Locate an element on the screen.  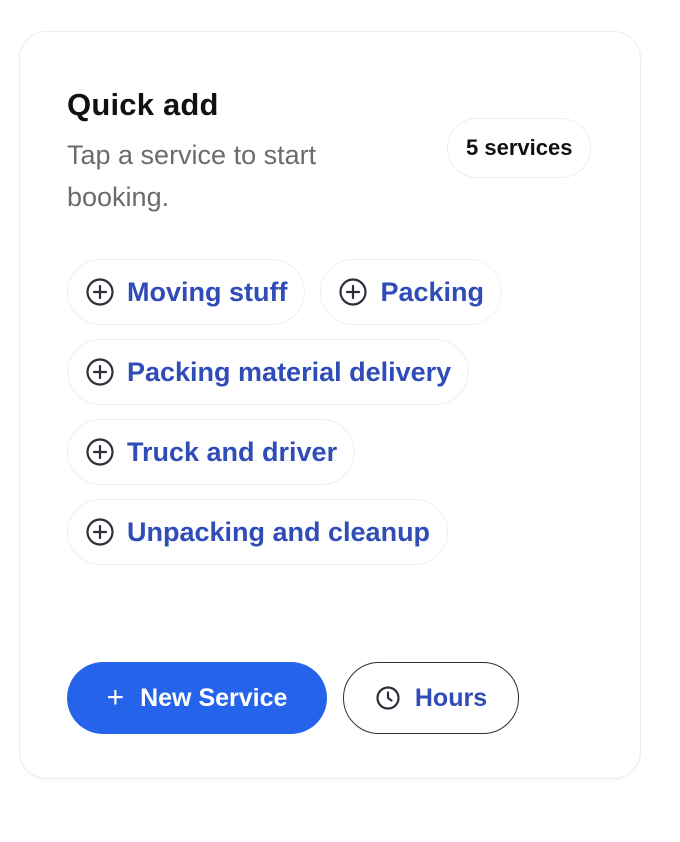
service-chip-packing: Packing is located at coordinates (411, 292).